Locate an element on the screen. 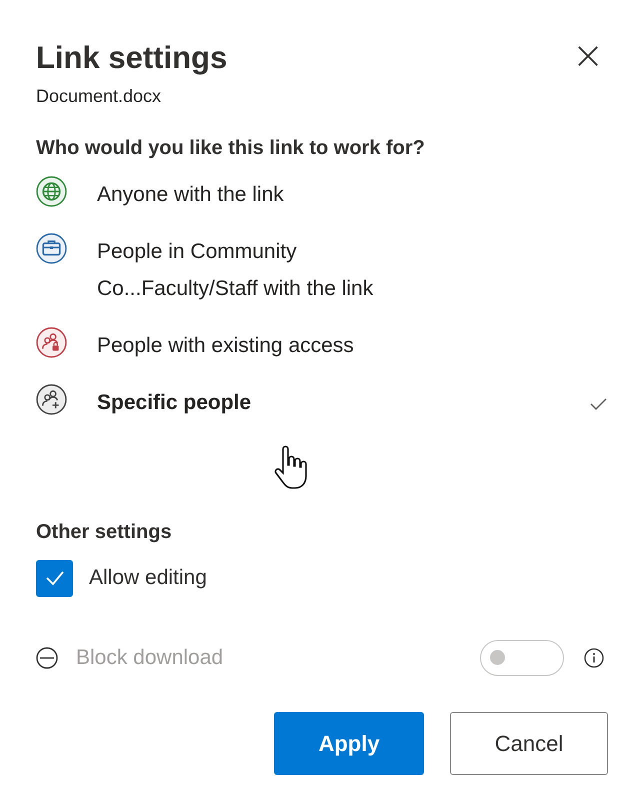  close-button: × is located at coordinates (588, 55).